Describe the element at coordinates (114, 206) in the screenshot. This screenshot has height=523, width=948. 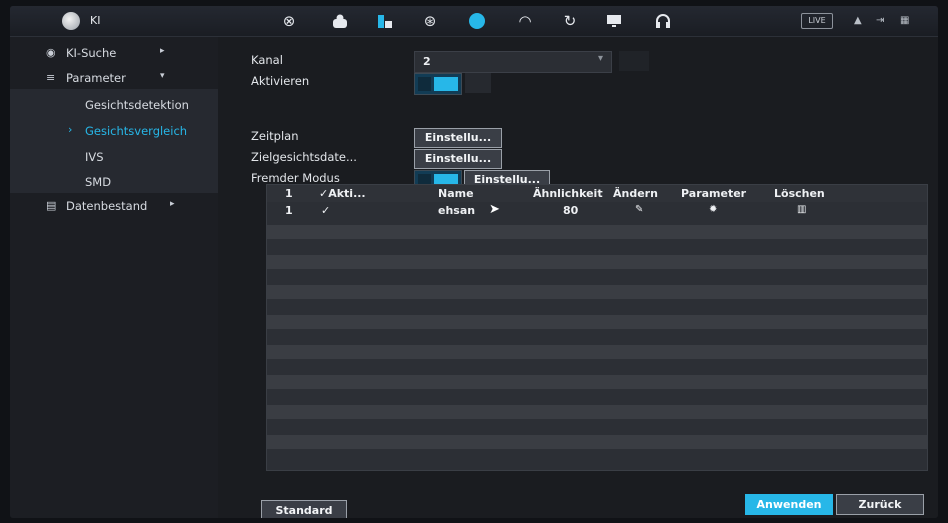
I see `sidebar-item-datenbestand: ▤ Datenbestand ▸` at that location.